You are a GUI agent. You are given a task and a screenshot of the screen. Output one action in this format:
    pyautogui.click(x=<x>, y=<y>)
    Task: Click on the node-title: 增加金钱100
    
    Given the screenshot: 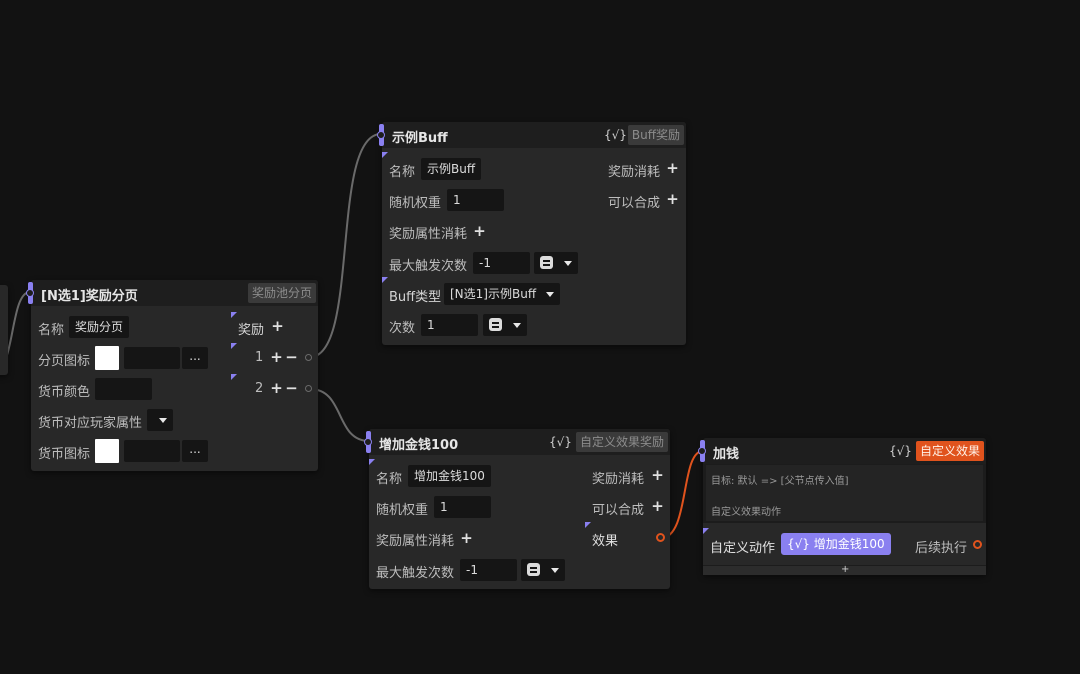 What is the action you would take?
    pyautogui.click(x=419, y=445)
    